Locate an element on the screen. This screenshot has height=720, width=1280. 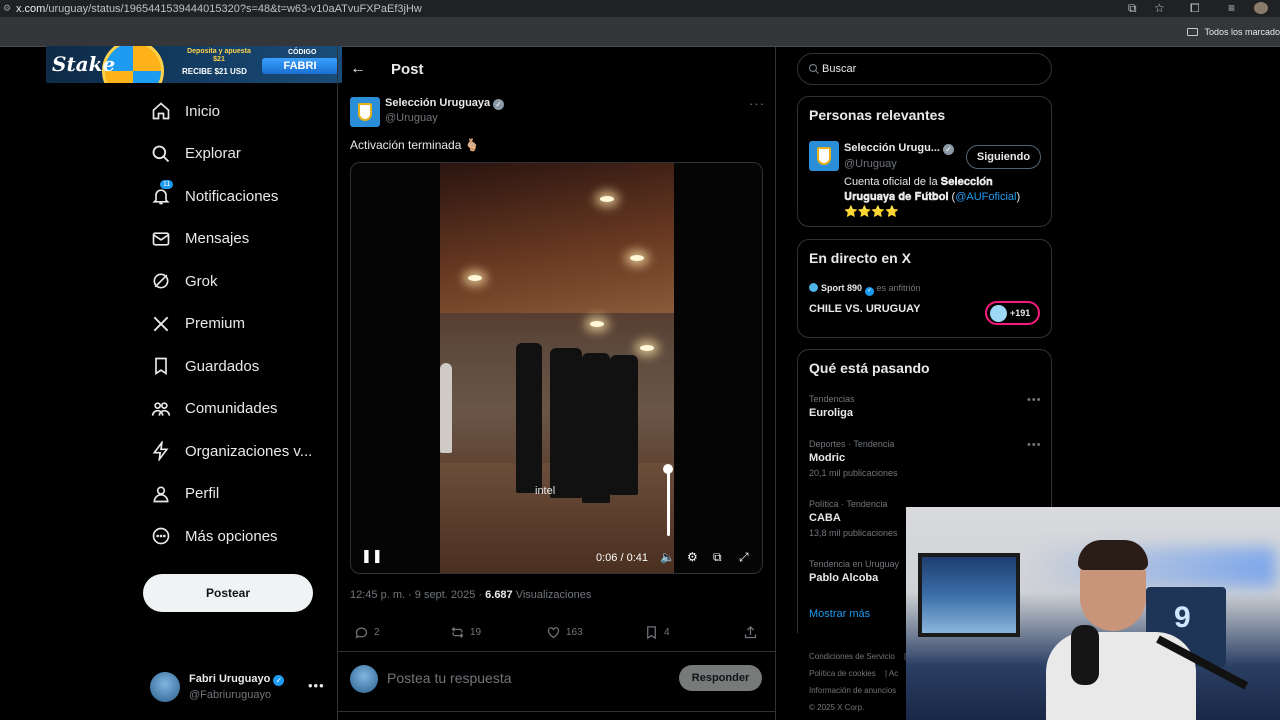
bookmark-action: 4 is located at coordinates (657, 632).